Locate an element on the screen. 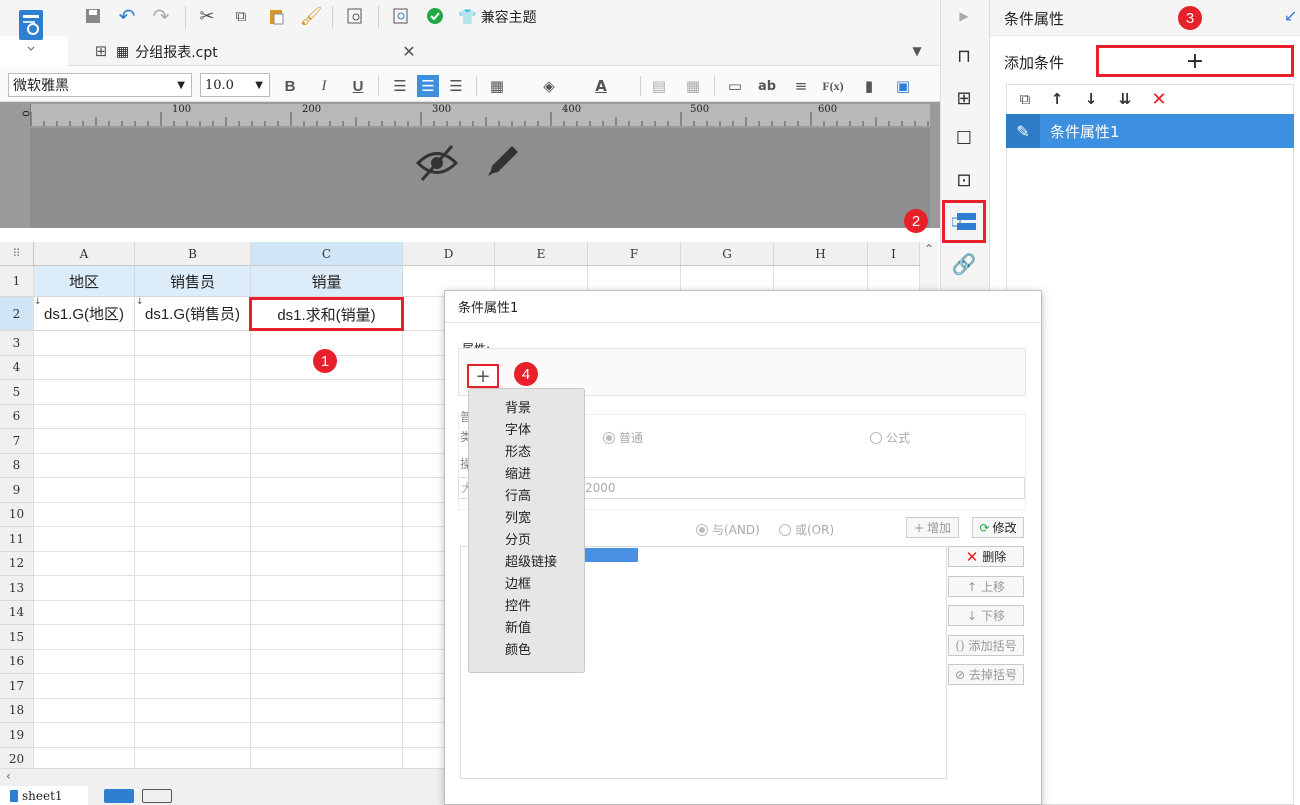  property-menu-item: 控件 is located at coordinates (526, 607).